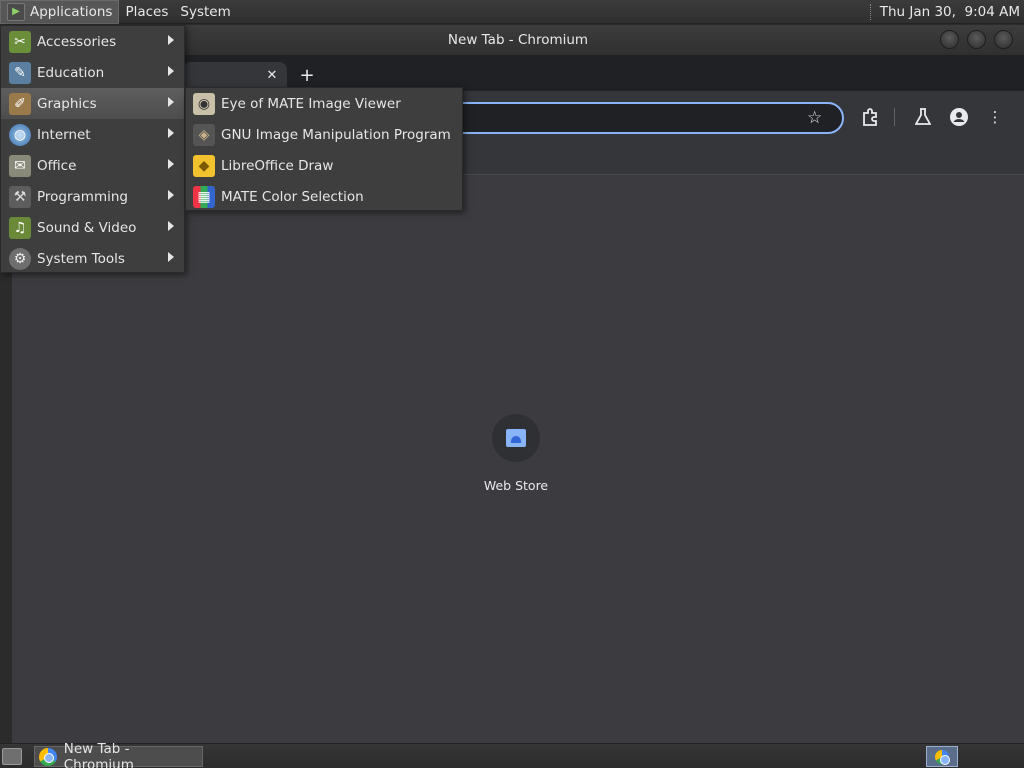 The image size is (1024, 768). Describe the element at coordinates (20, 103) in the screenshot. I see `graphics-icon: ✐` at that location.